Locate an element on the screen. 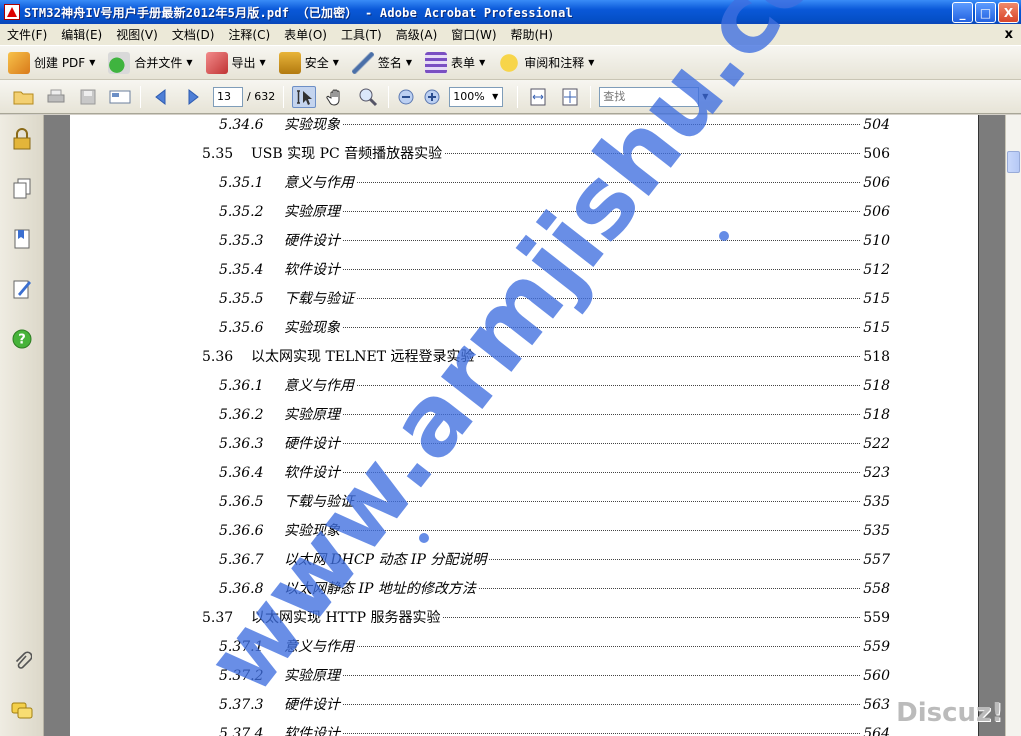 The image size is (1021, 736). toc-entry: 5.37.1 意义与作用 559 is located at coordinates (554, 646).